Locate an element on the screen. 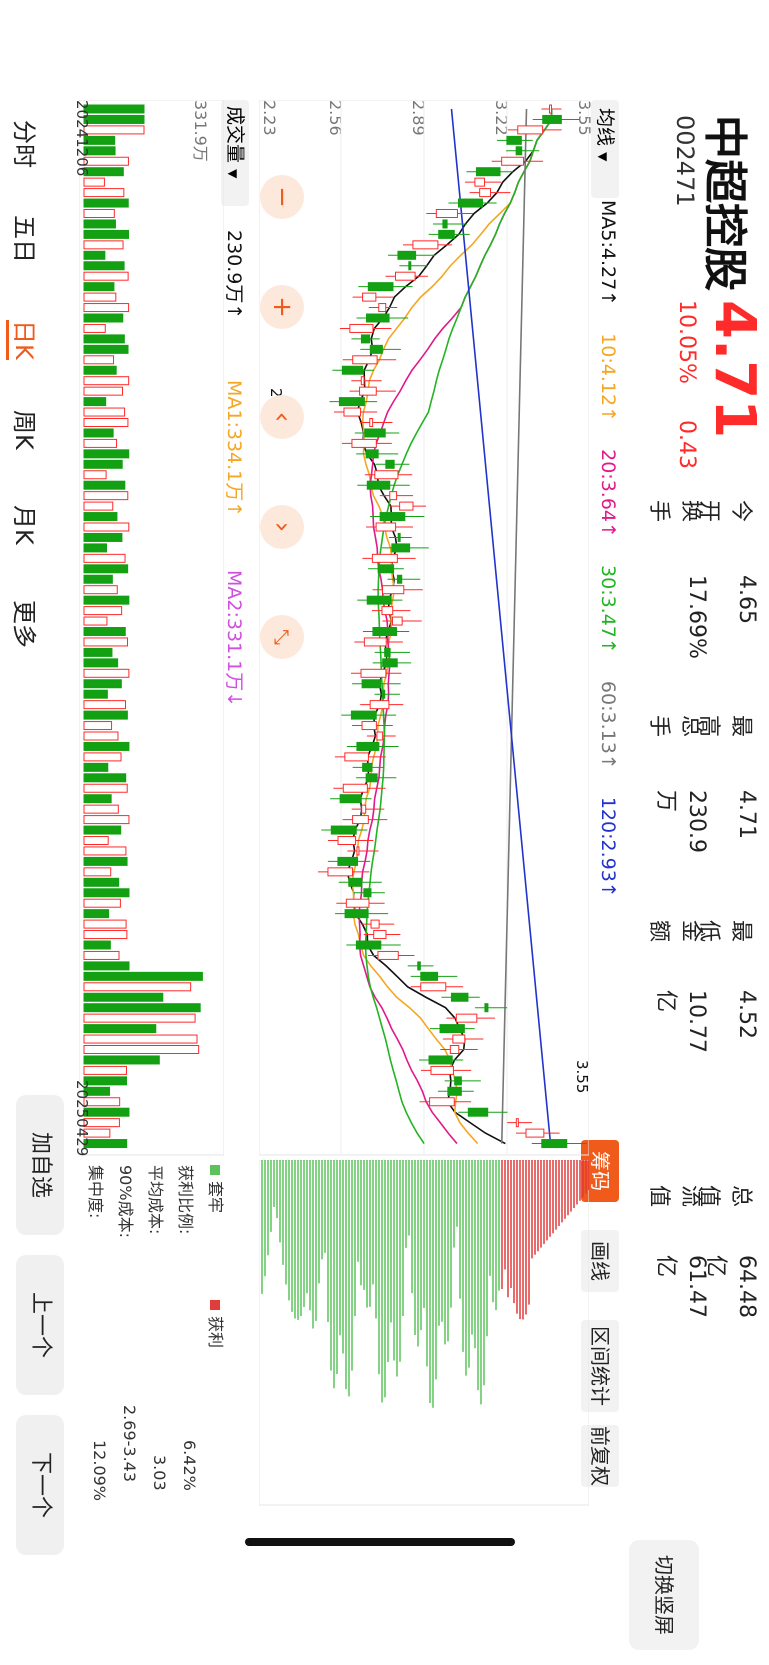 Image resolution: width=769 pixels, height=1665 pixels. tab-intraday: 分时 is located at coordinates (26, 144).